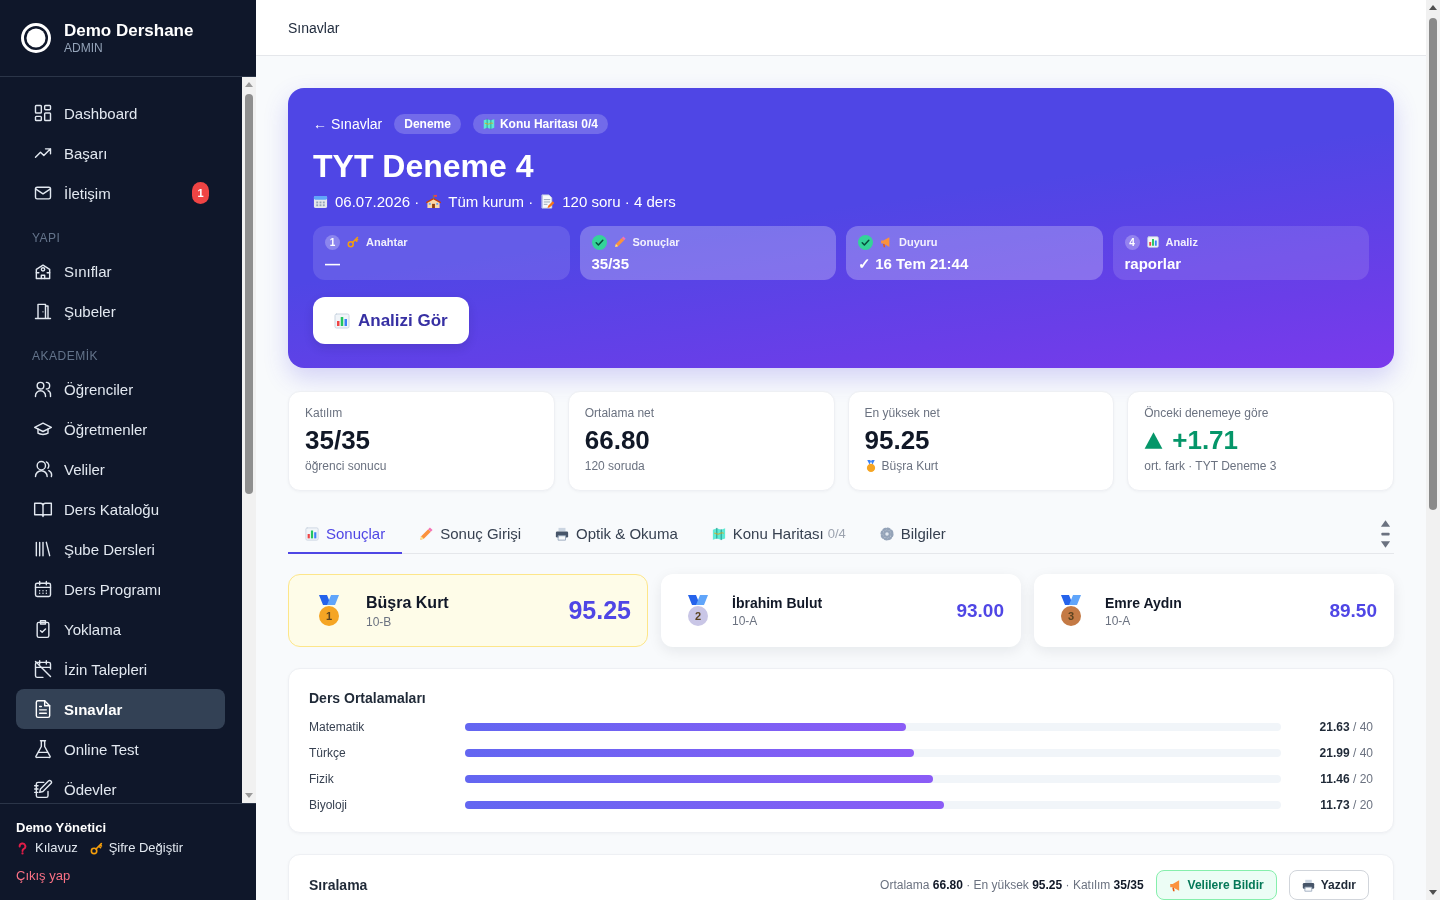  What do you see at coordinates (120, 193) in the screenshot?
I see `nav-item: İletişim 1` at bounding box center [120, 193].